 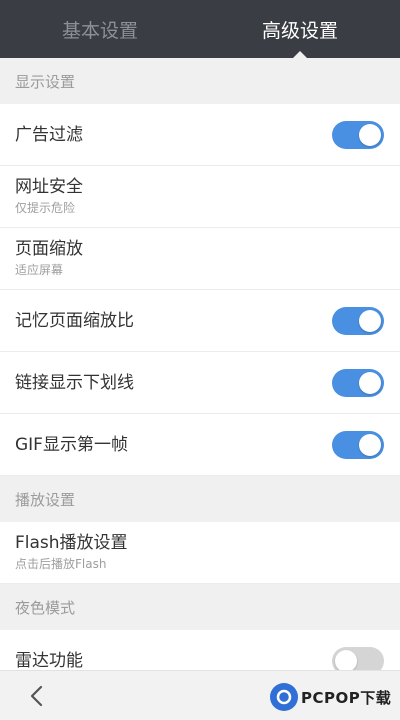 What do you see at coordinates (49, 660) in the screenshot?
I see `radar-title: 雷达功能` at bounding box center [49, 660].